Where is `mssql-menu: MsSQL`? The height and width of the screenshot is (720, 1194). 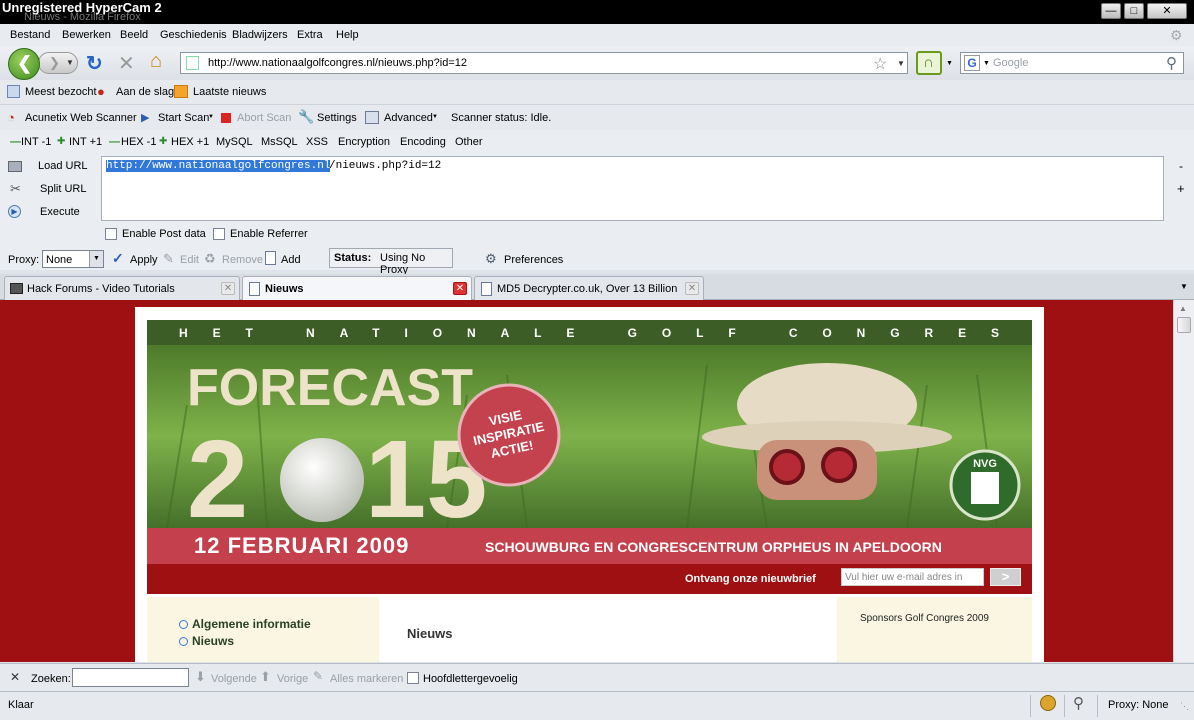
mssql-menu: MsSQL is located at coordinates (279, 142).